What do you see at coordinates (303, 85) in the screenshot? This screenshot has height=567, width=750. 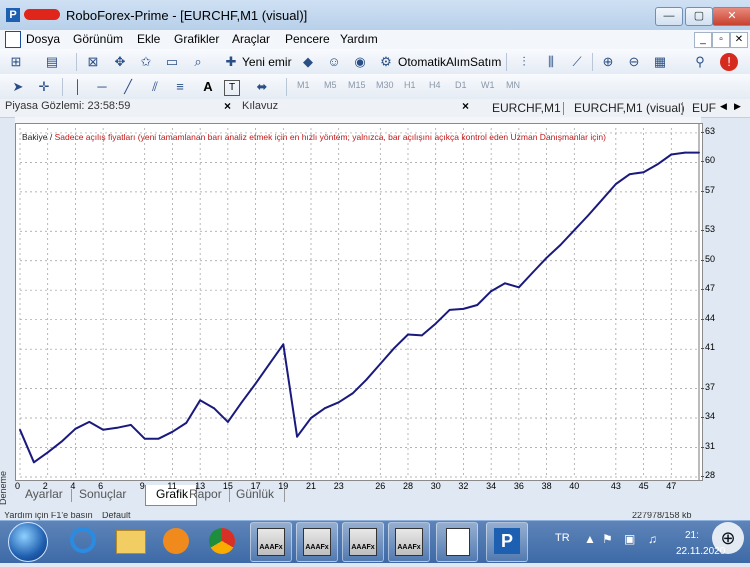 I see `timeframe-m1: M1` at bounding box center [303, 85].